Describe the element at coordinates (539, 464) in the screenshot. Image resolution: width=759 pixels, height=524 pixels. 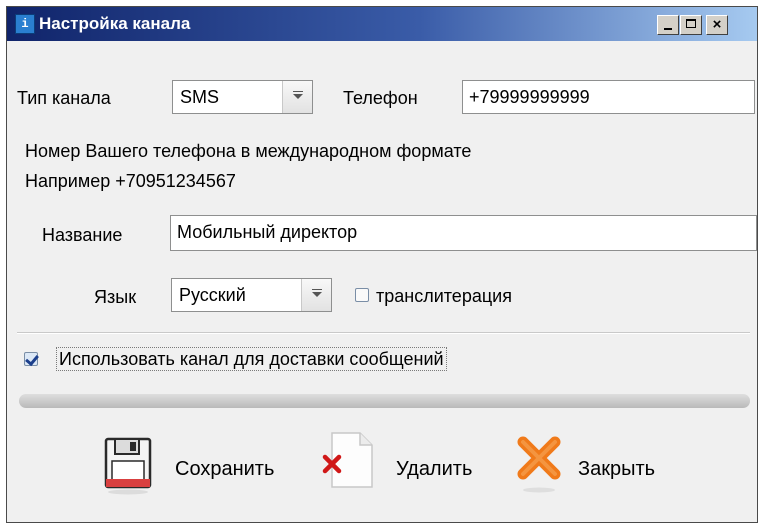
I see `close-x-icon` at that location.